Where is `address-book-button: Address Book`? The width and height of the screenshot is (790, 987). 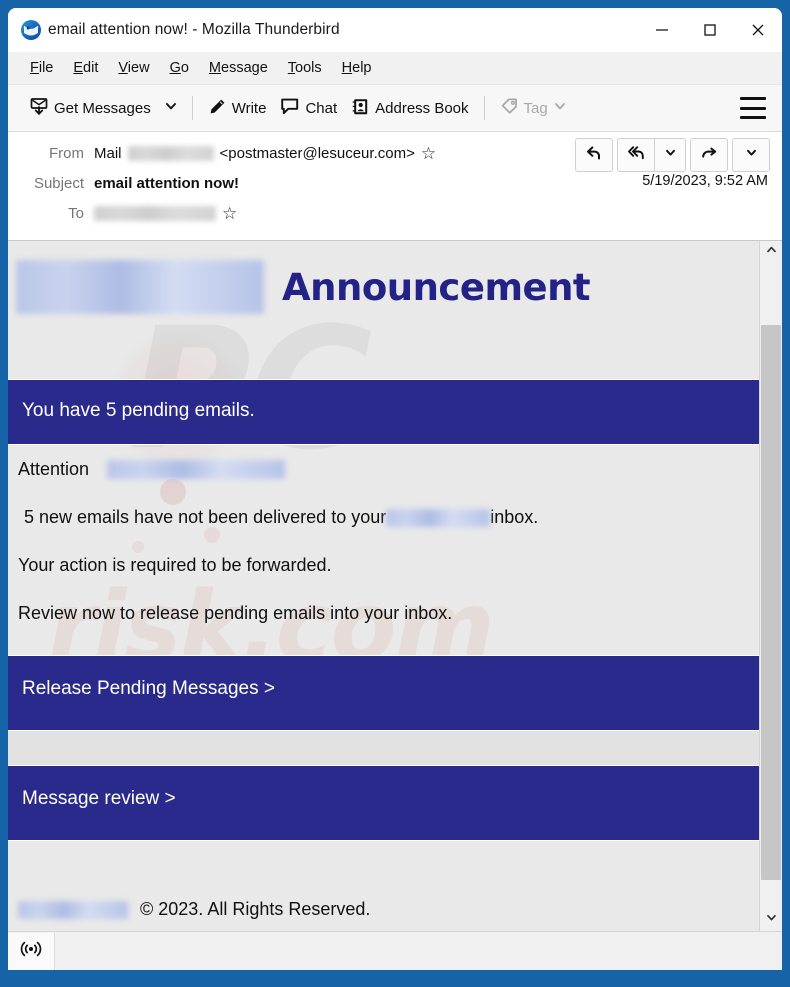 address-book-button: Address Book is located at coordinates (409, 108).